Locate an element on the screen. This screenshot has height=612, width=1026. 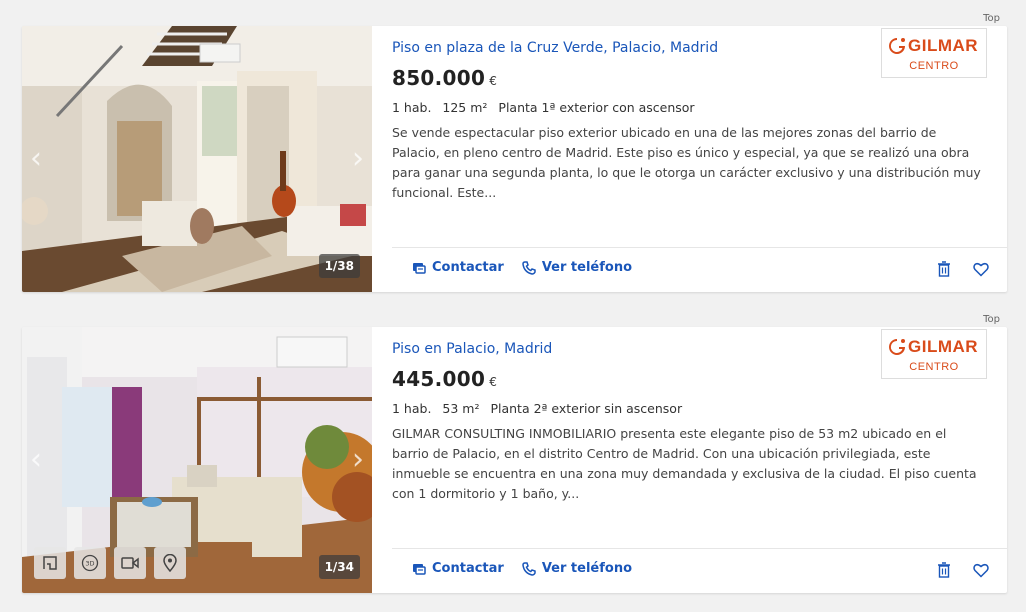
3d-tour-button: 3D is located at coordinates (90, 563).